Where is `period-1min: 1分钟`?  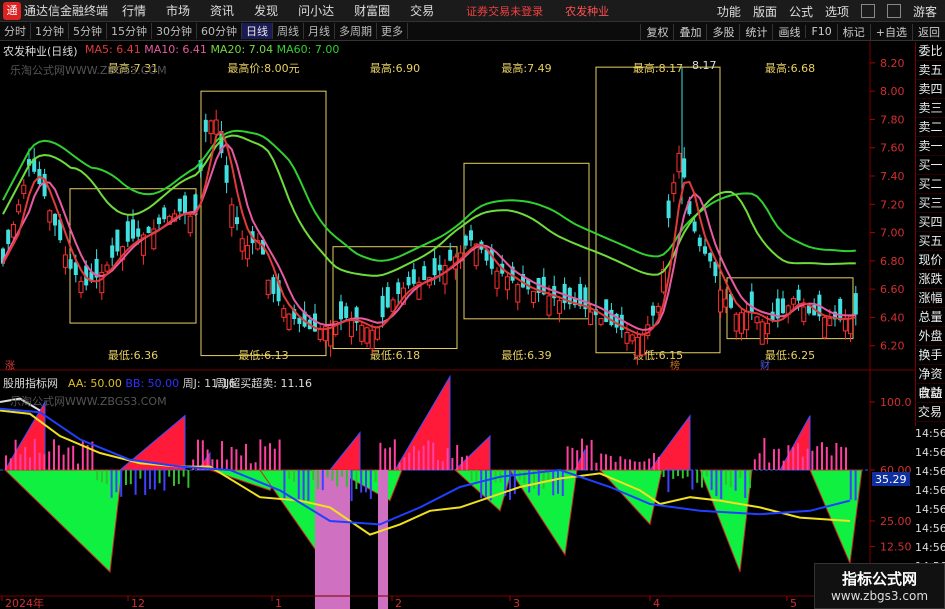
period-1min: 1分钟 is located at coordinates (50, 31).